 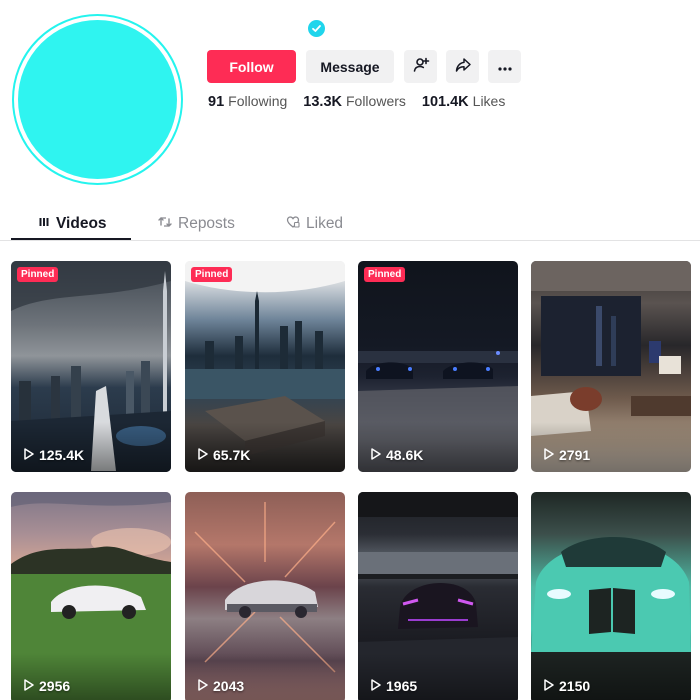 I want to click on view-count: 48.6K, so click(x=397, y=455).